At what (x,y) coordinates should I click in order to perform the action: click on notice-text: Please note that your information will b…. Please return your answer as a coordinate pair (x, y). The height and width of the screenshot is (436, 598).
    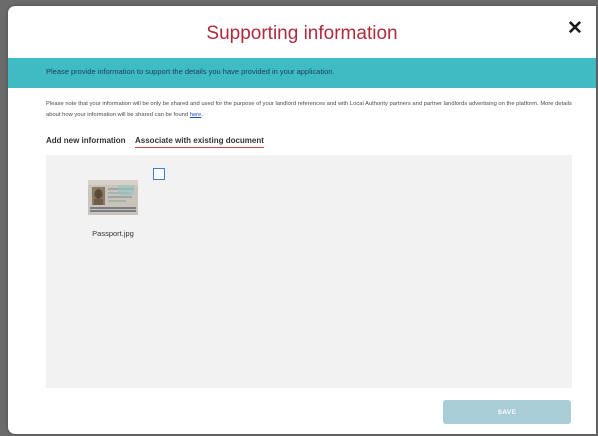
    Looking at the image, I should click on (309, 109).